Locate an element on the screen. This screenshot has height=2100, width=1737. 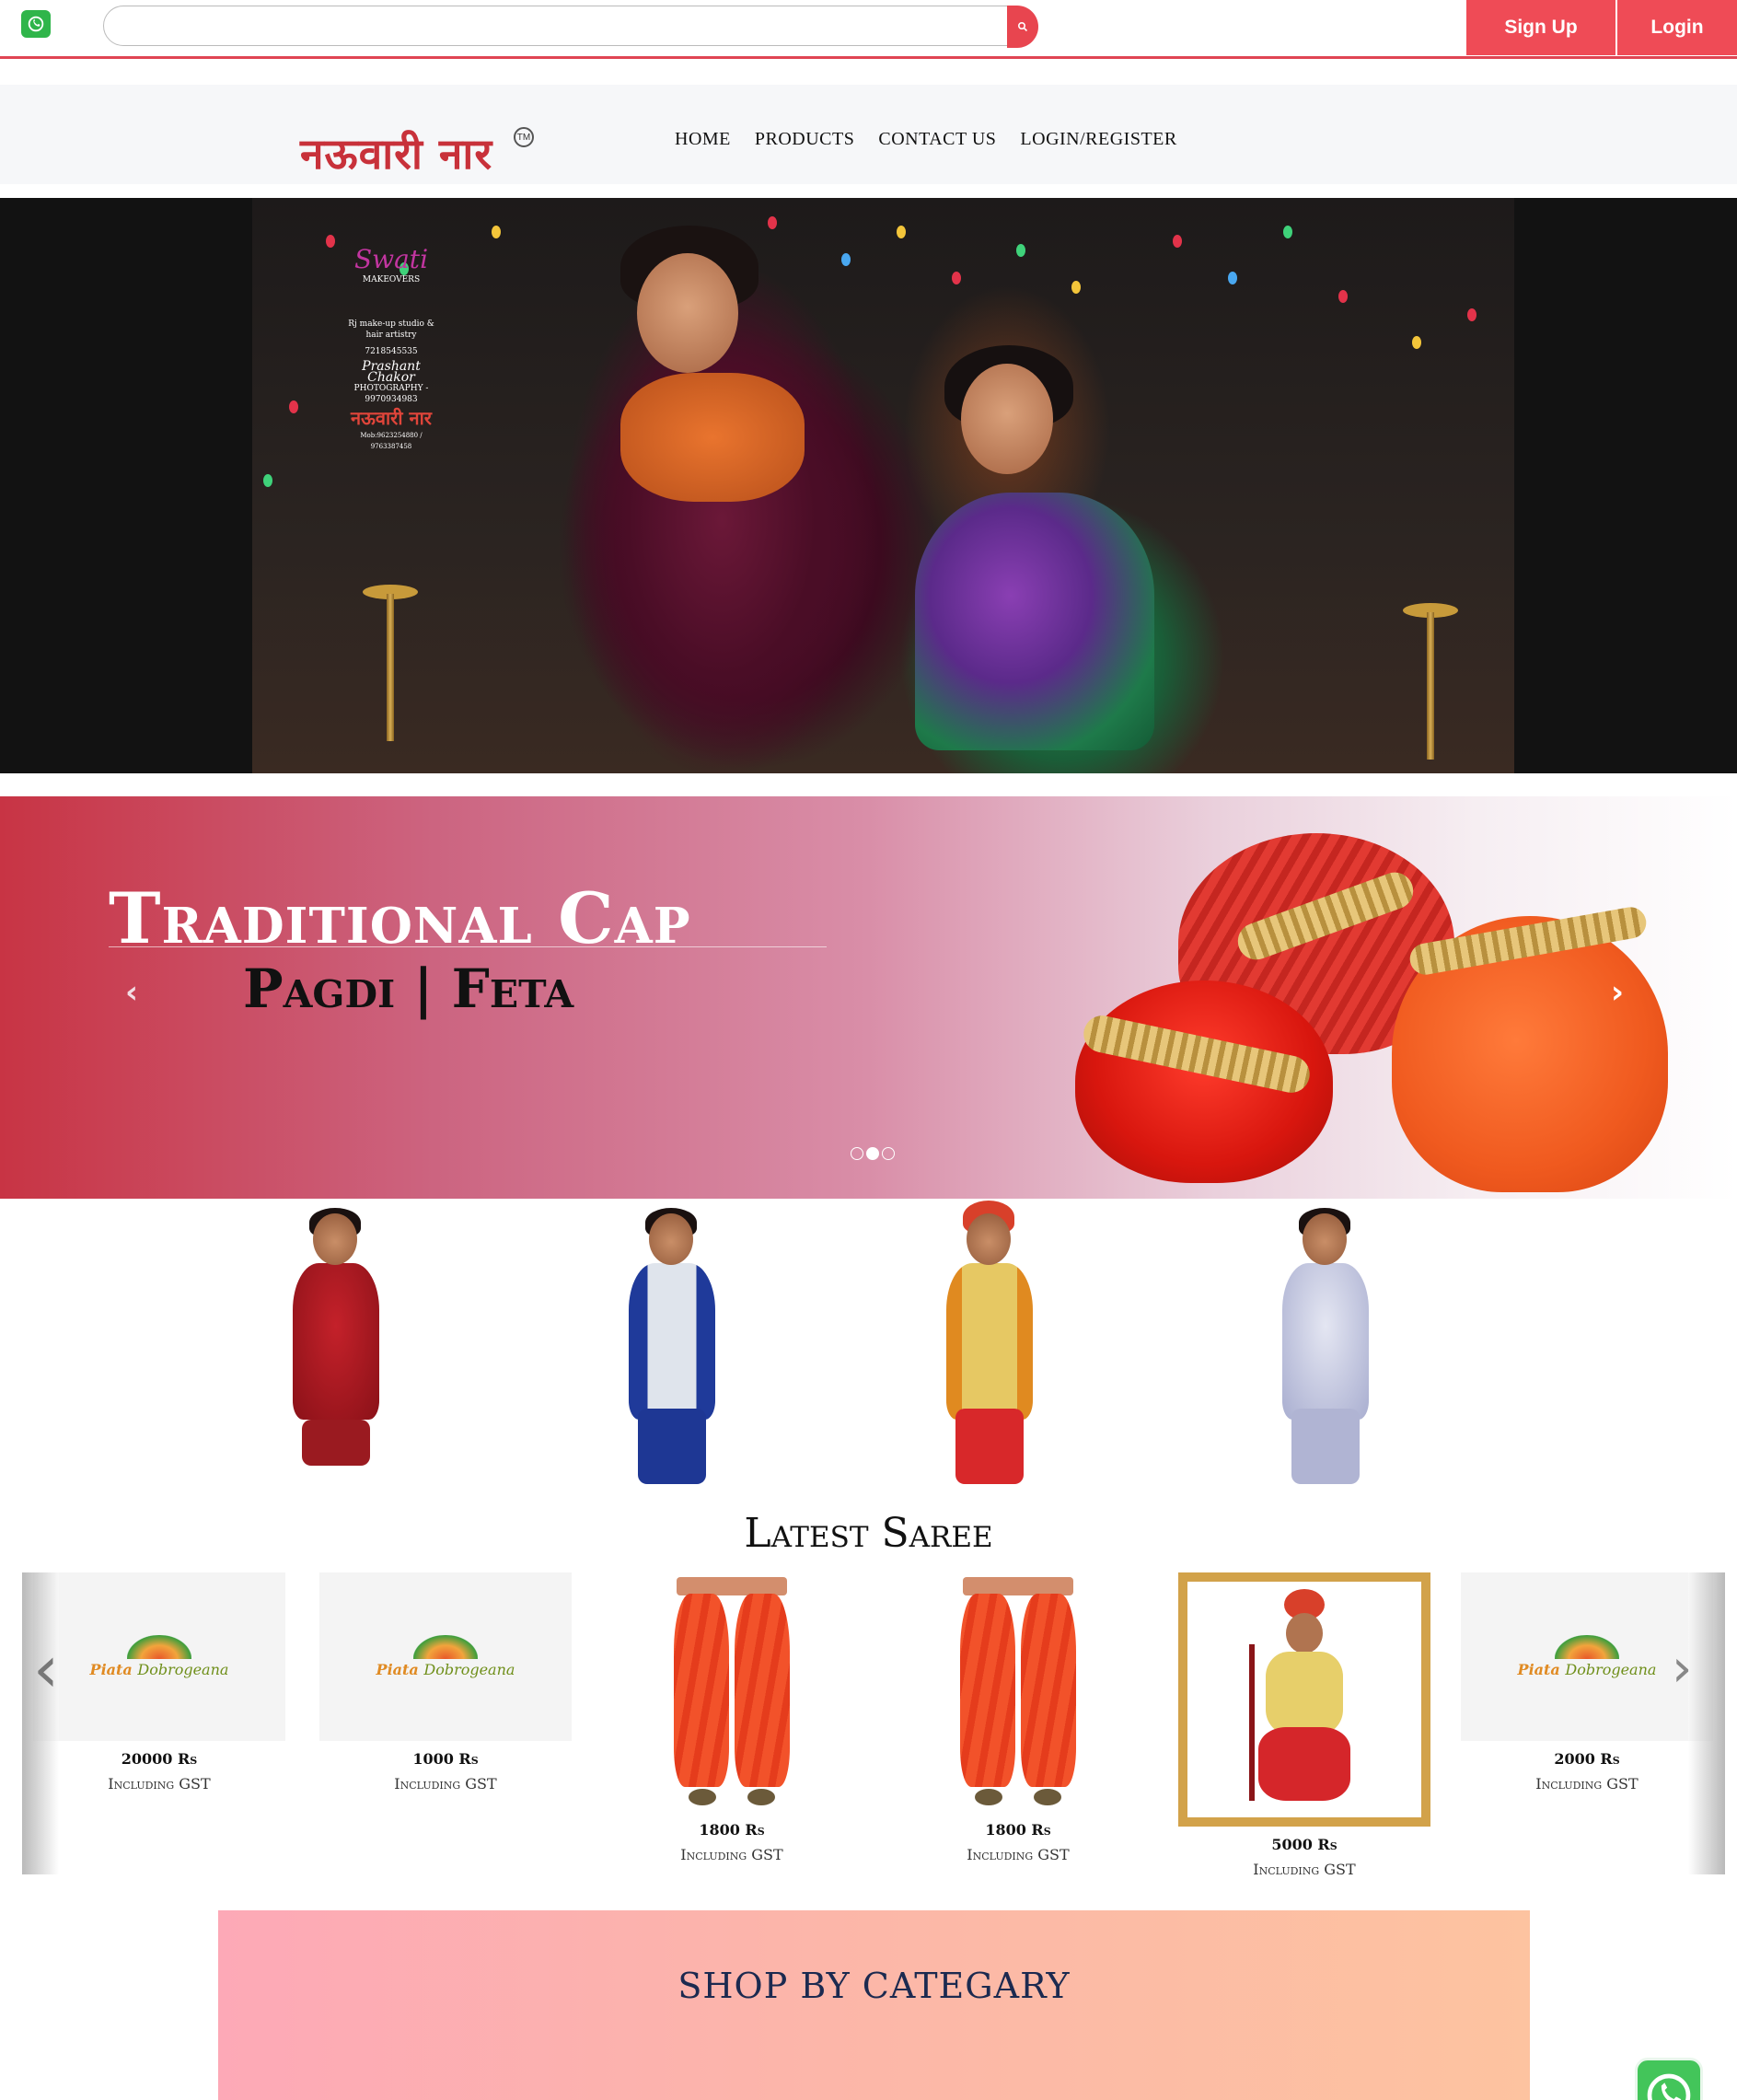
carousel-indicators is located at coordinates (873, 1153).